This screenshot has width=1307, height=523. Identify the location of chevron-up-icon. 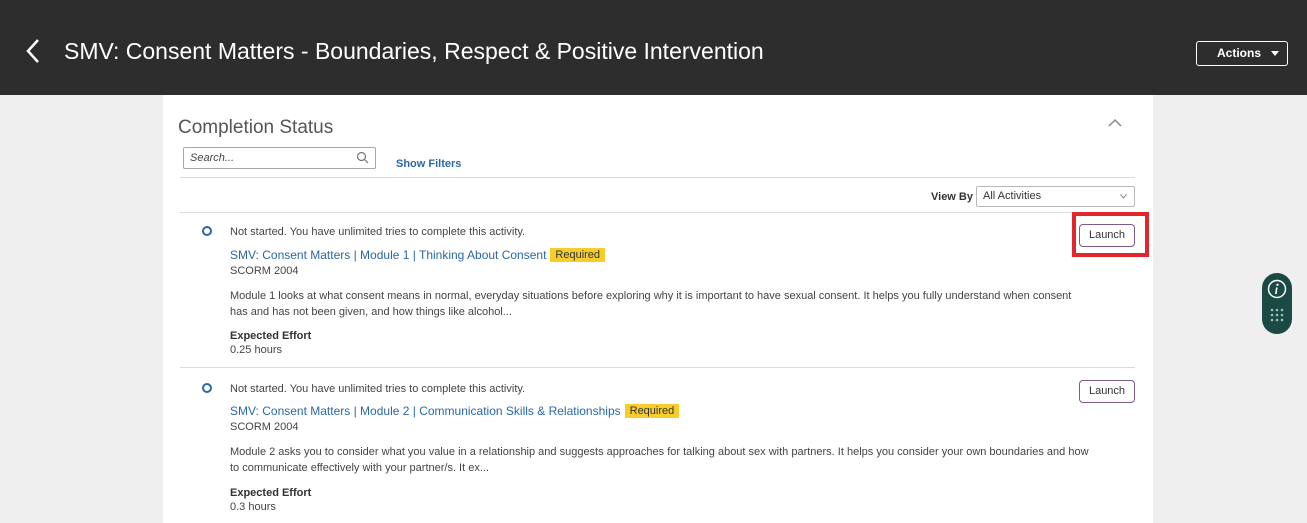
(1115, 123).